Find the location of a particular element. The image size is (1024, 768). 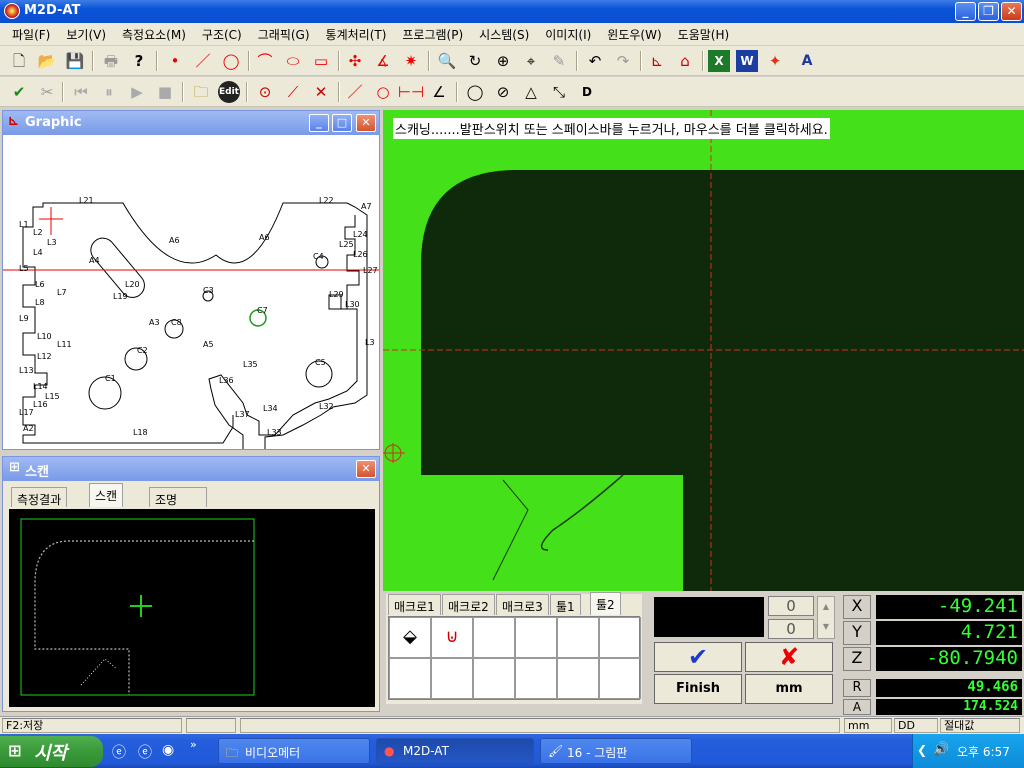

diagonal-icon: ⤡ is located at coordinates (559, 92).